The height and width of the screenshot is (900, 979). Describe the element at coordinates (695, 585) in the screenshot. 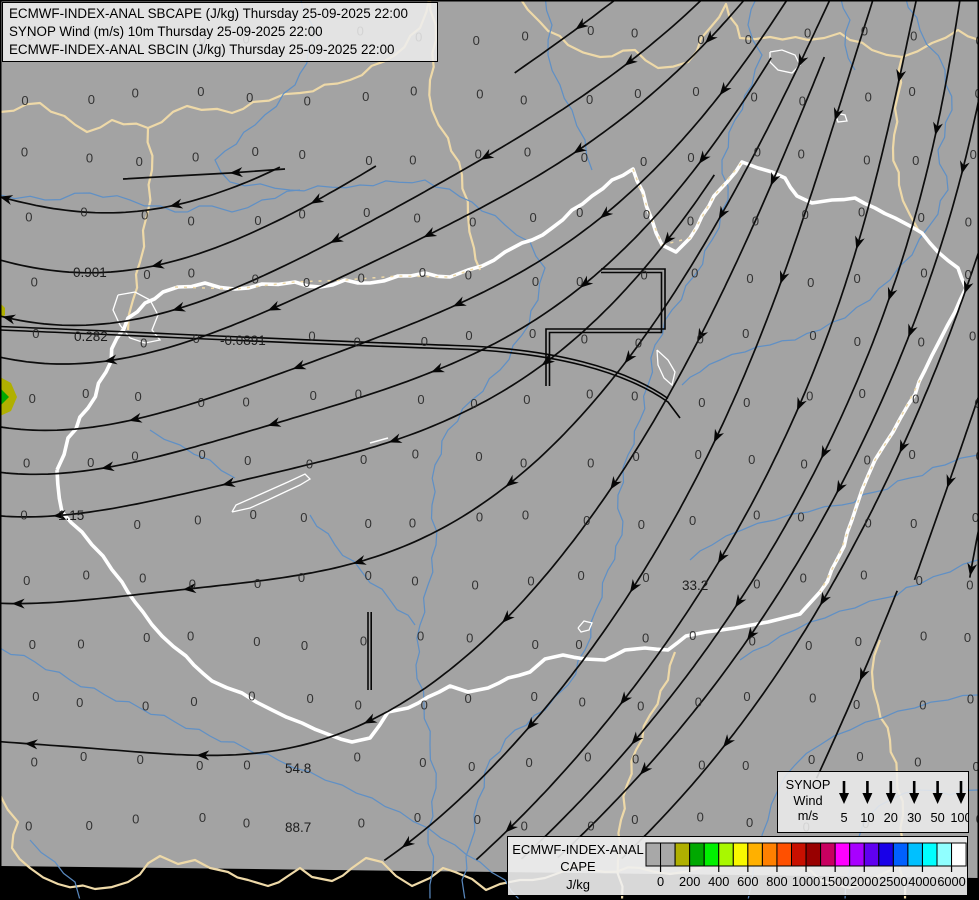

I see `point-value-label: 33.2` at that location.